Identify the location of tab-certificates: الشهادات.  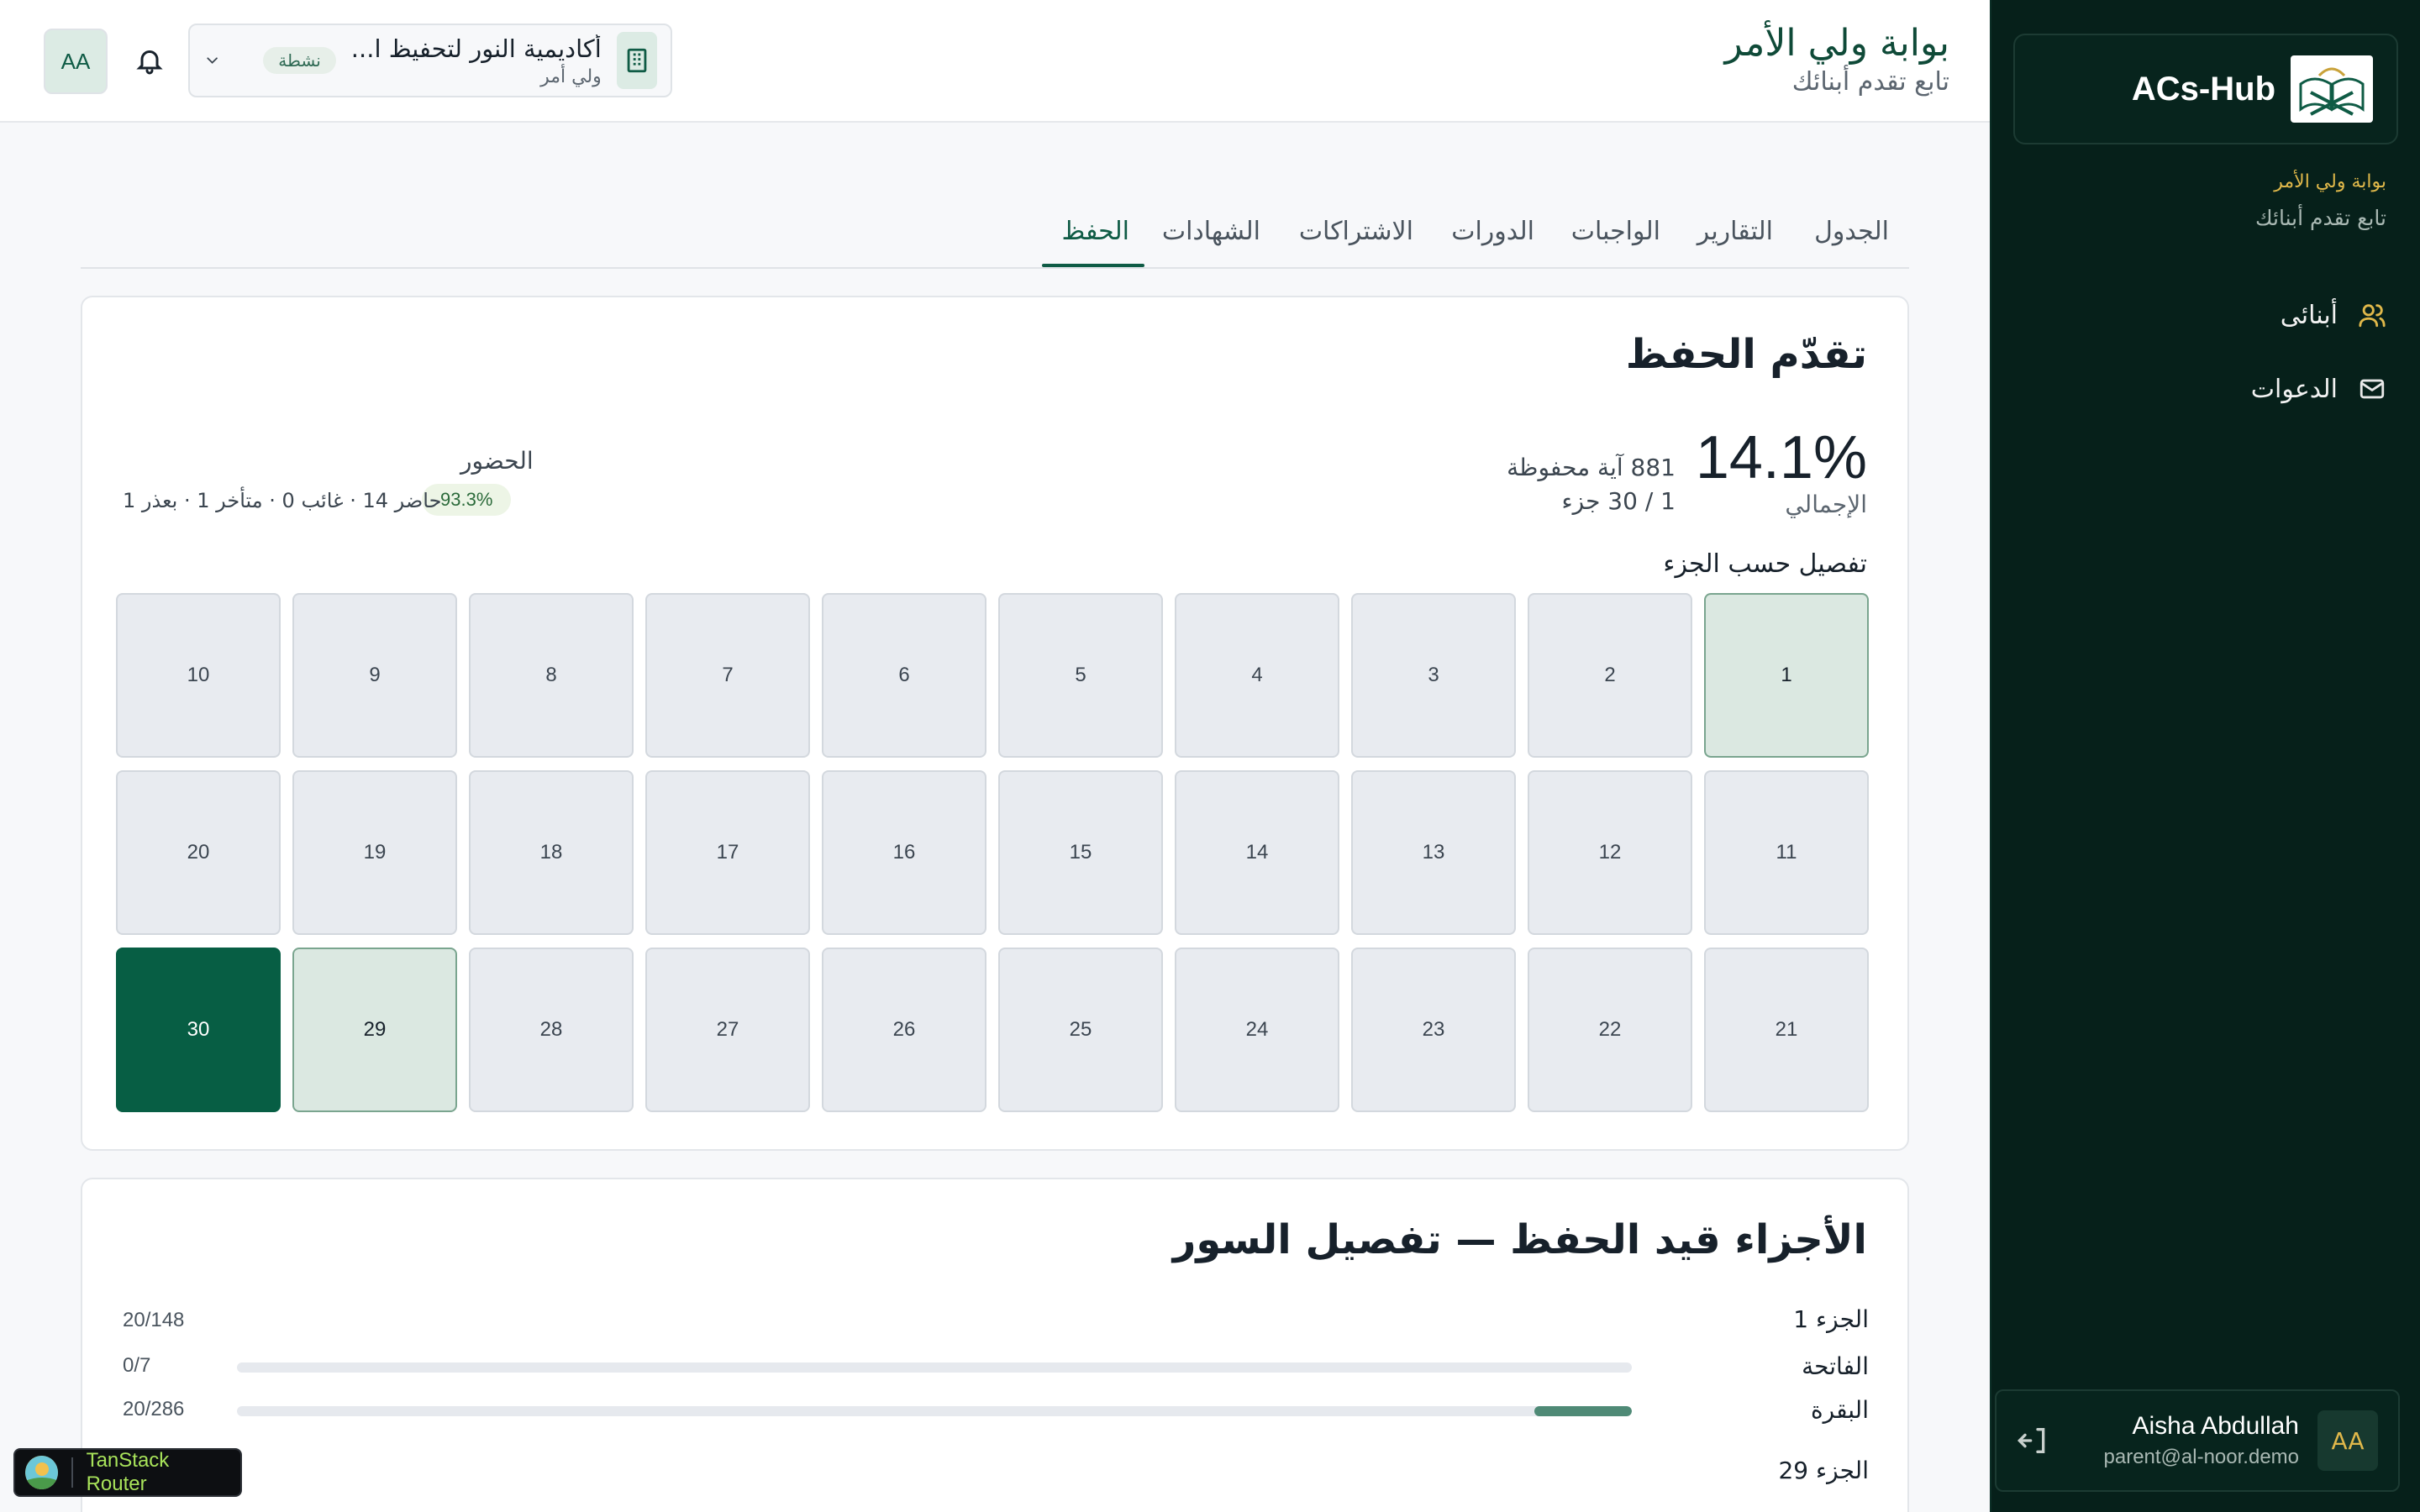
(1211, 231).